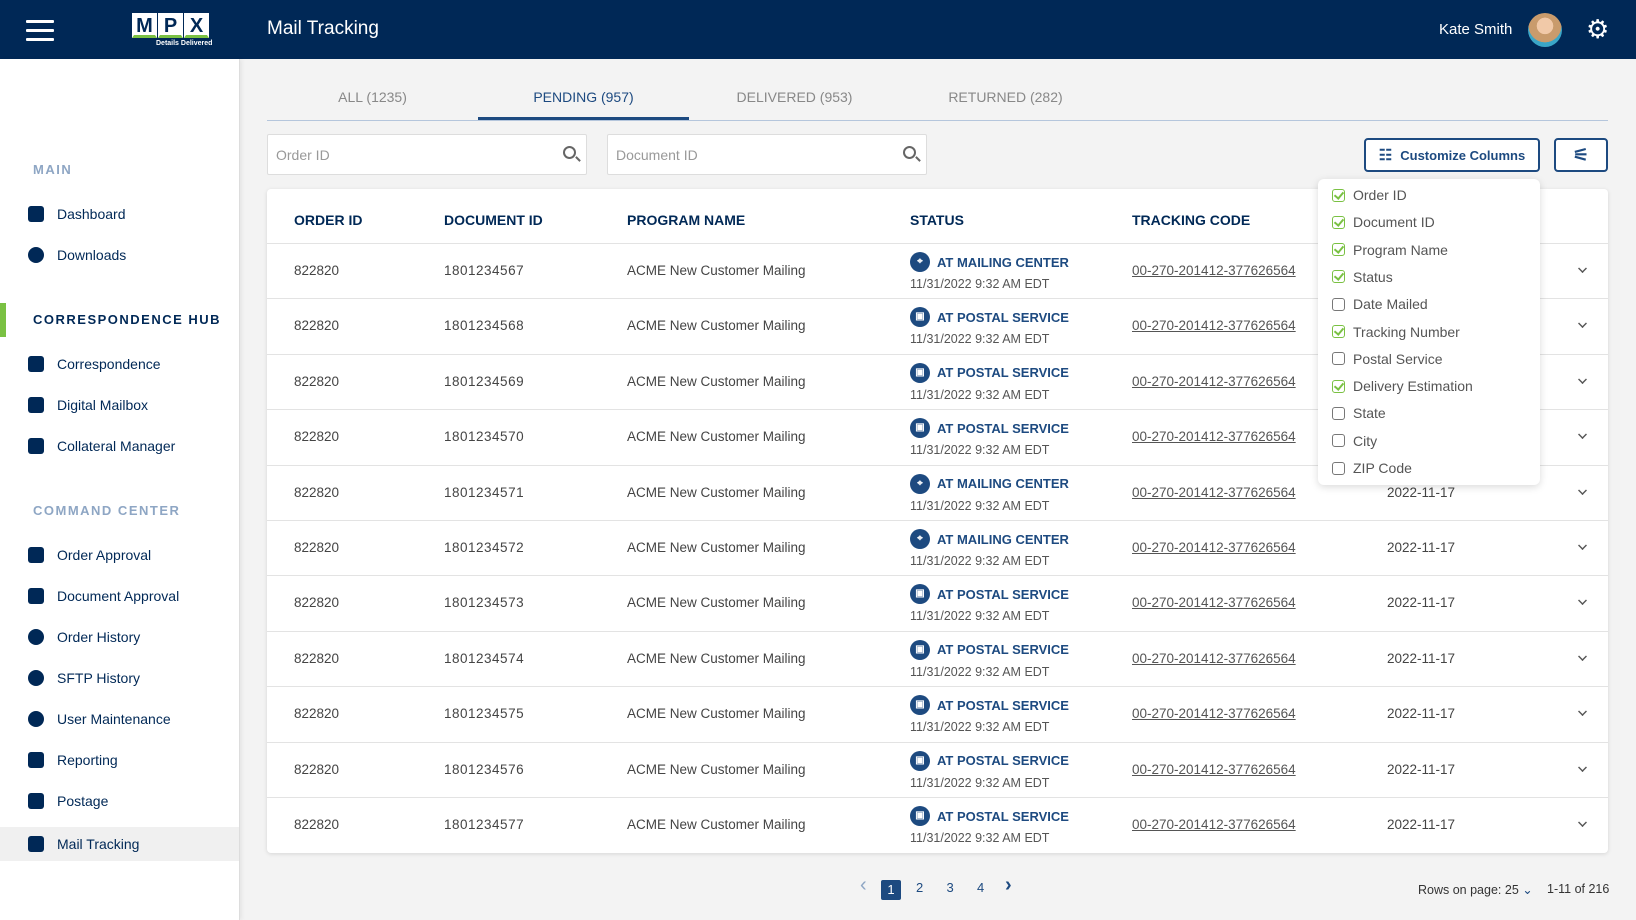  Describe the element at coordinates (1369, 195) in the screenshot. I see `column-option: Order ID` at that location.